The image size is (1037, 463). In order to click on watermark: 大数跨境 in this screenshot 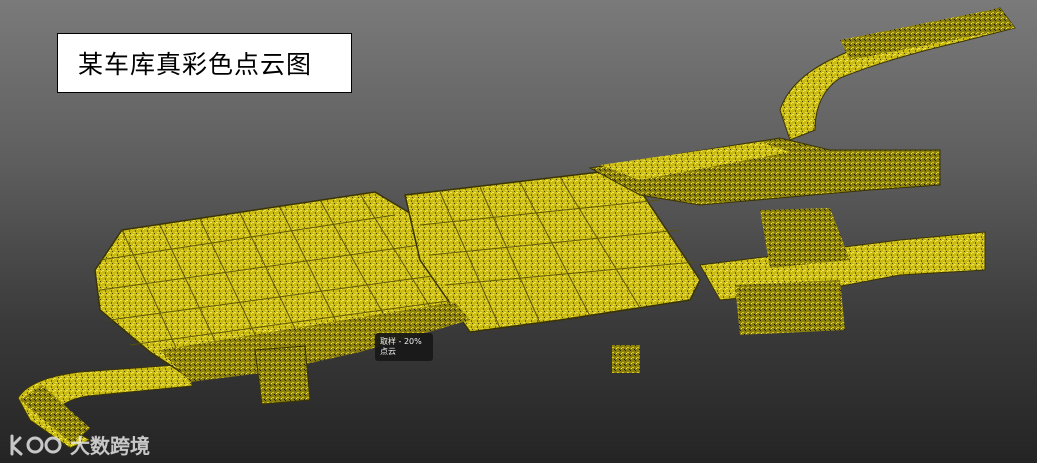, I will do `click(79, 444)`.